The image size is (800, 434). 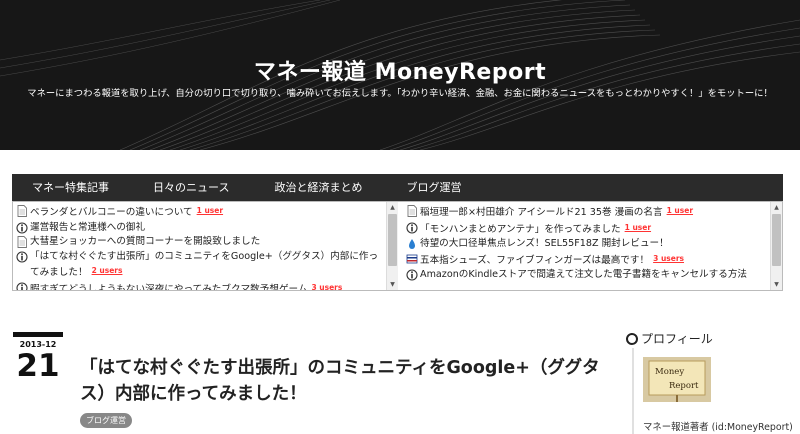 I want to click on feed-item: 「モンハンまとめアンテナ」を作ってみました 1 user, so click(x=586, y=229).